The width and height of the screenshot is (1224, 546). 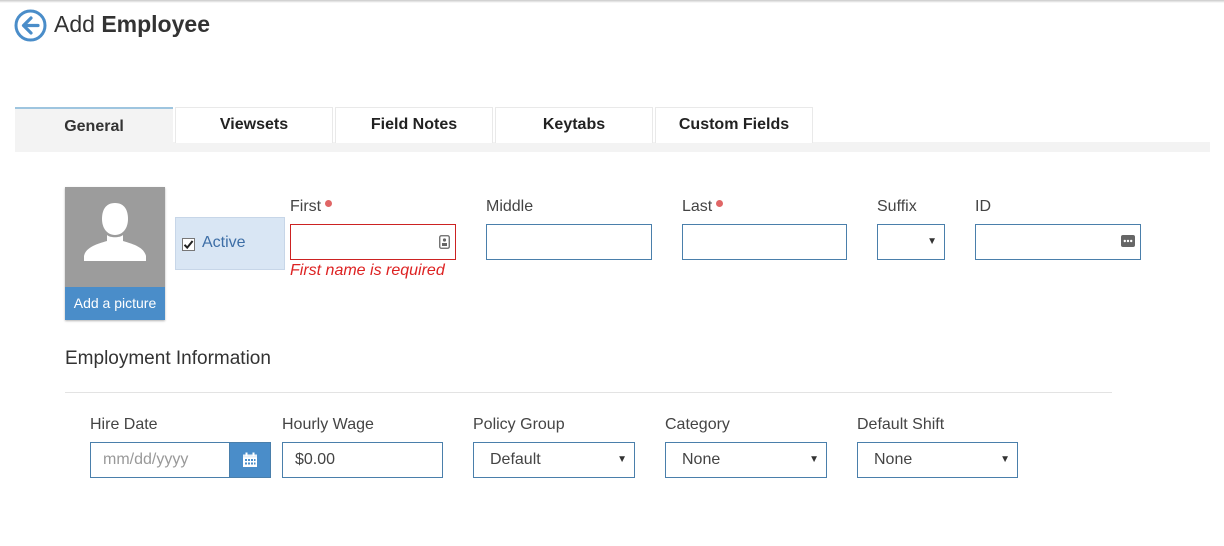 I want to click on top-shadow, so click(x=612, y=1).